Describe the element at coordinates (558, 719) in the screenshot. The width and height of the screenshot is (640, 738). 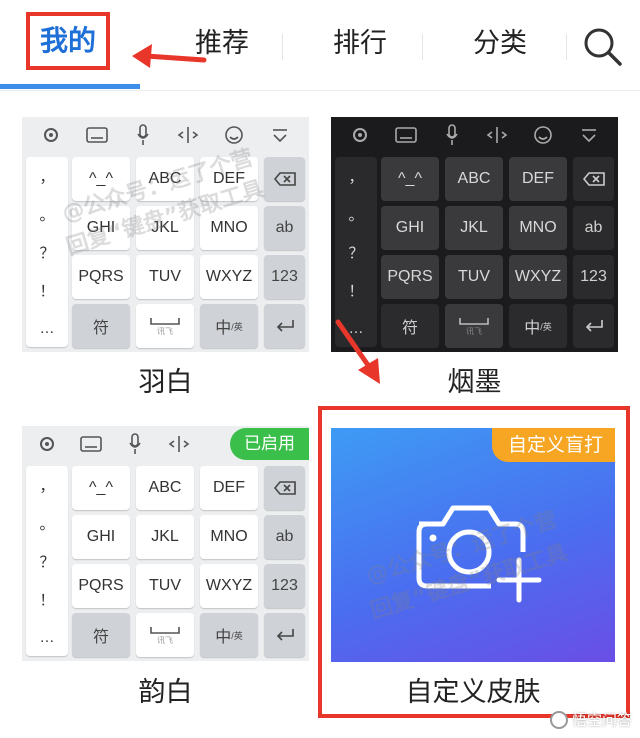
I see `logo-icon` at that location.